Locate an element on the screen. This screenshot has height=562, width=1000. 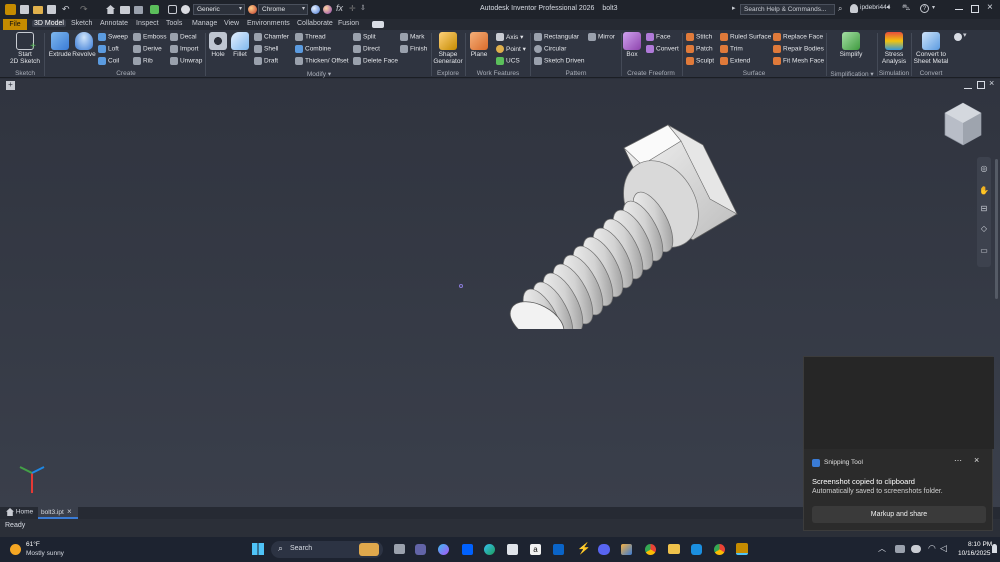
close-circle-icon is located at coordinates (185, 9).